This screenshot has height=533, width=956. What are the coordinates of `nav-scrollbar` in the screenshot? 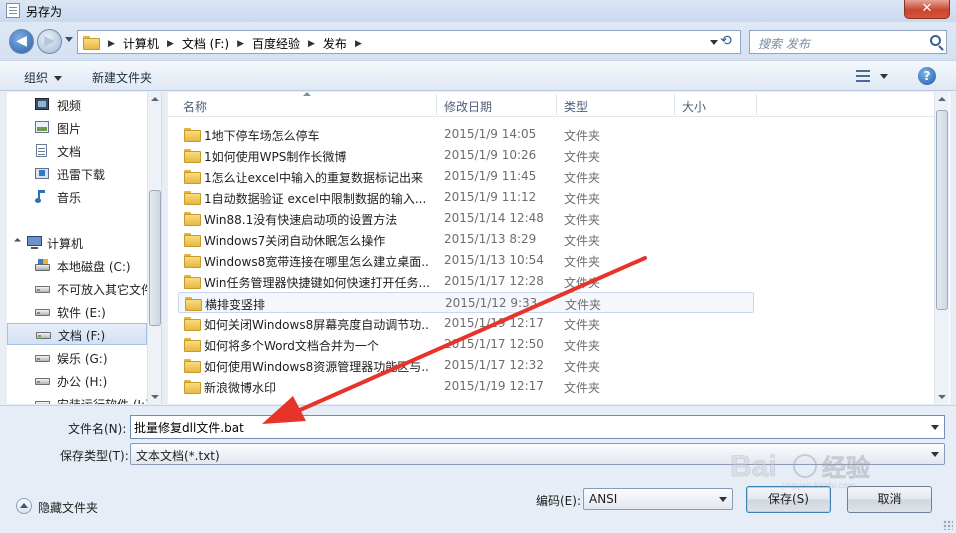 It's located at (154, 248).